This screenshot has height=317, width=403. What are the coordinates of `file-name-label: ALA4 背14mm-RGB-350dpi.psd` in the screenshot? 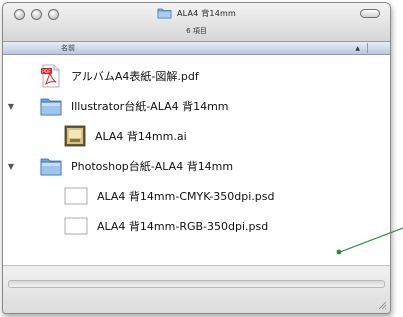 It's located at (183, 226).